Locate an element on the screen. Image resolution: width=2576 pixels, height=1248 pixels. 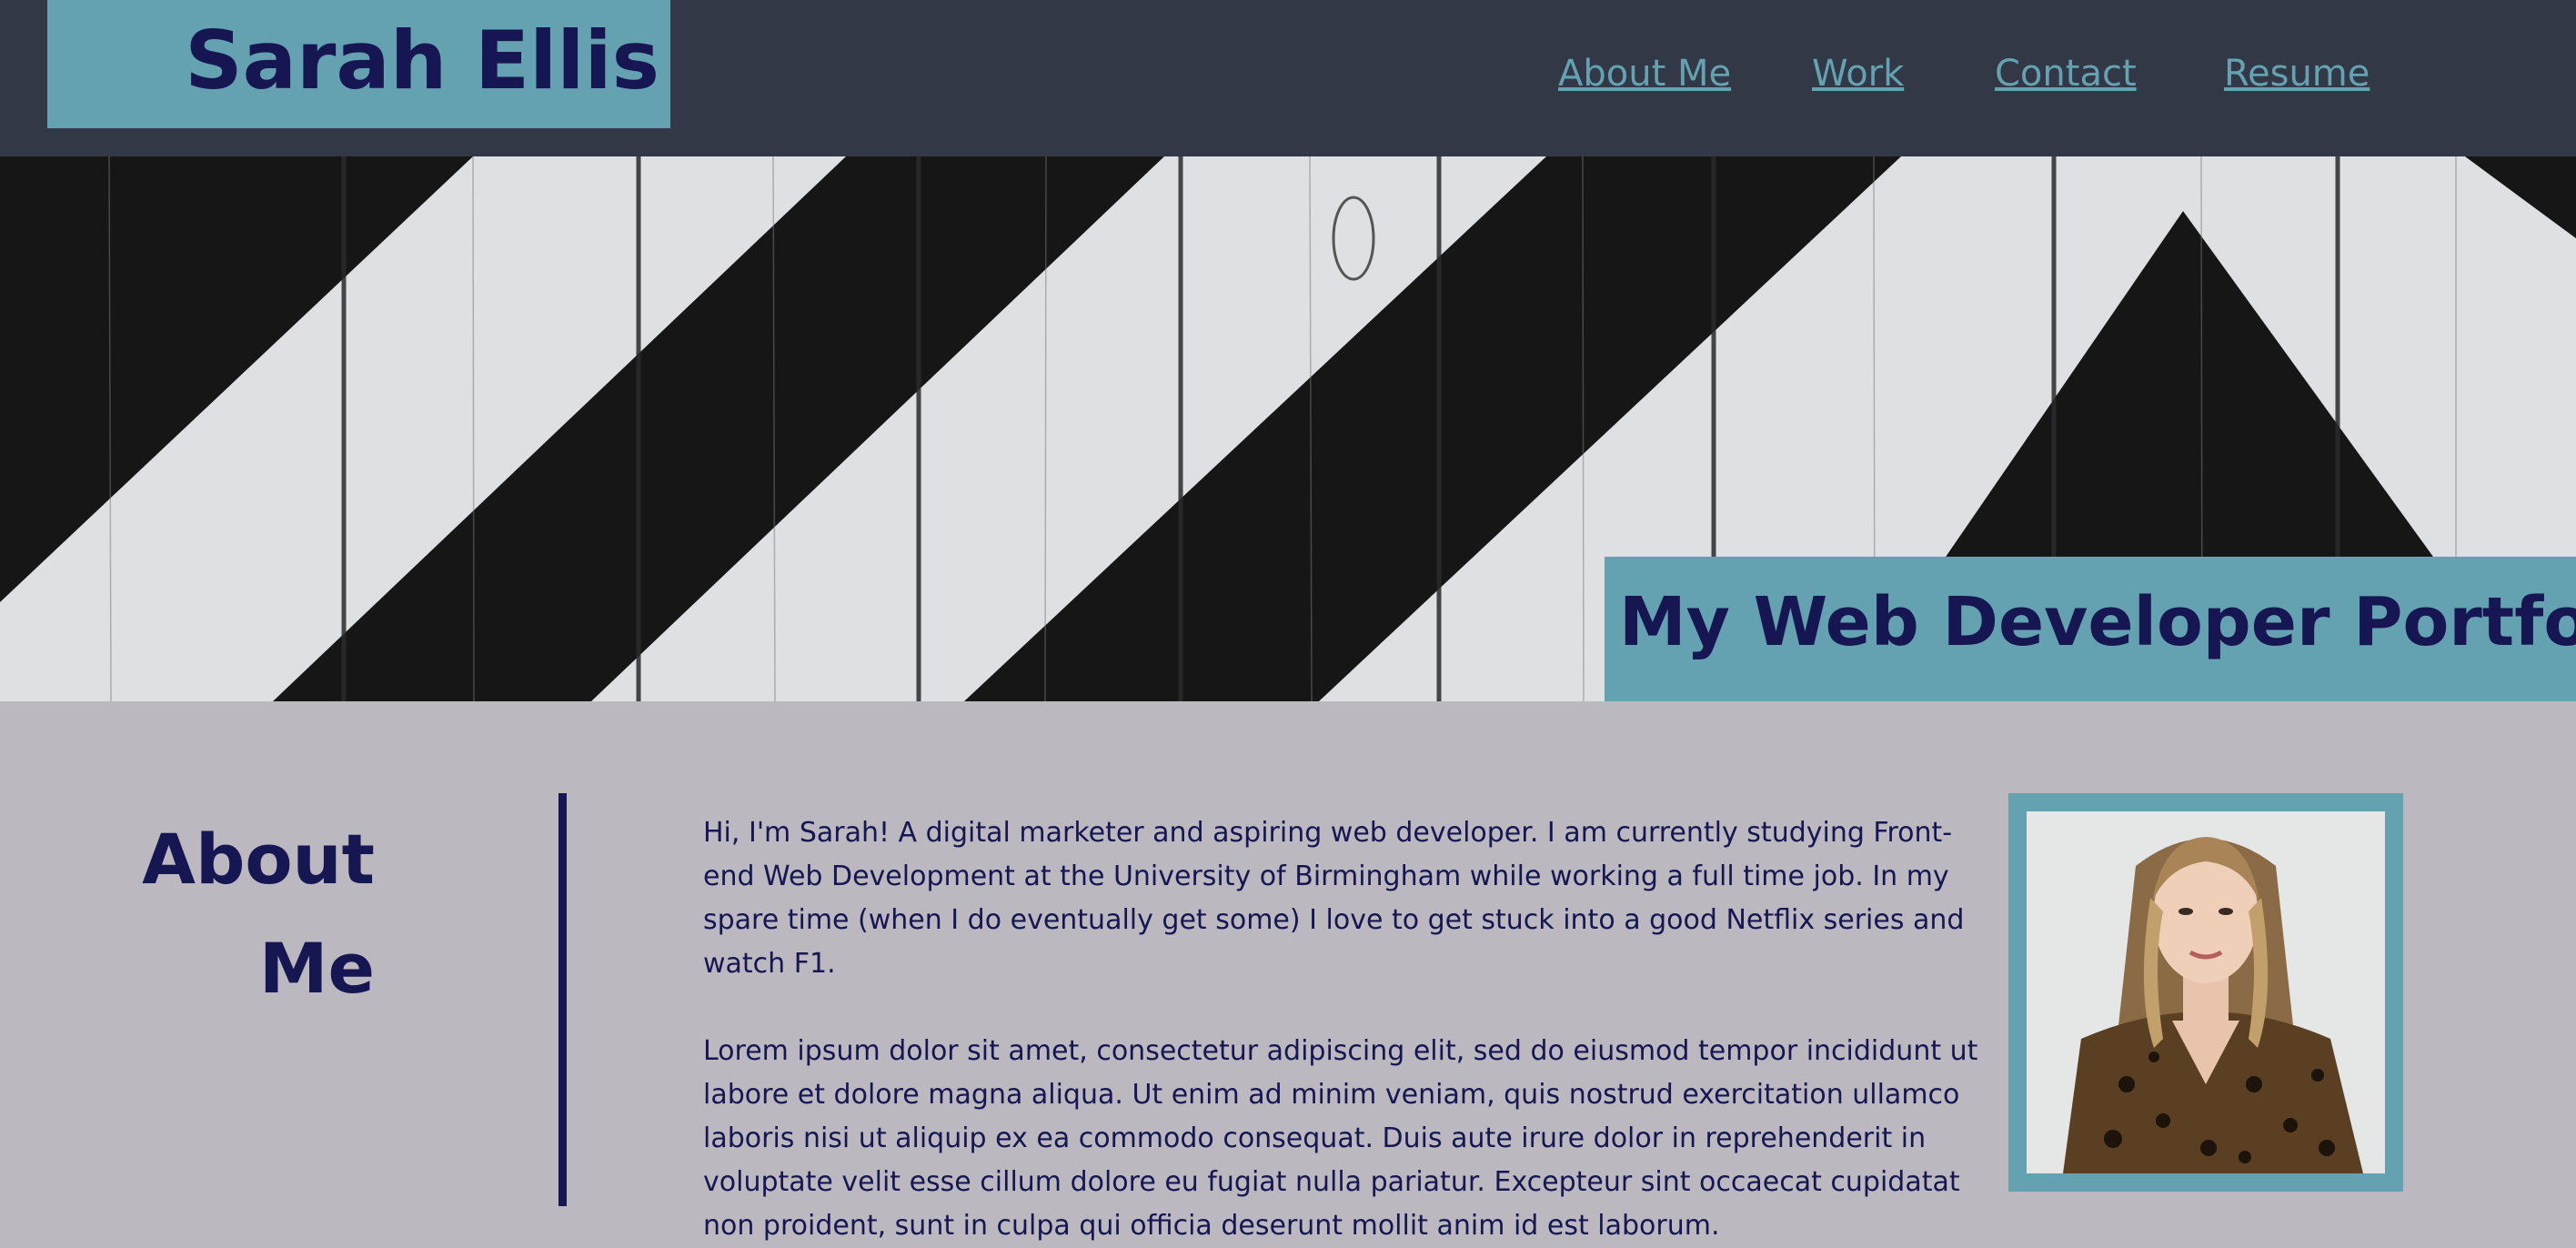
hero-title-banner: My Web Developer Portfolio is located at coordinates (2090, 629).